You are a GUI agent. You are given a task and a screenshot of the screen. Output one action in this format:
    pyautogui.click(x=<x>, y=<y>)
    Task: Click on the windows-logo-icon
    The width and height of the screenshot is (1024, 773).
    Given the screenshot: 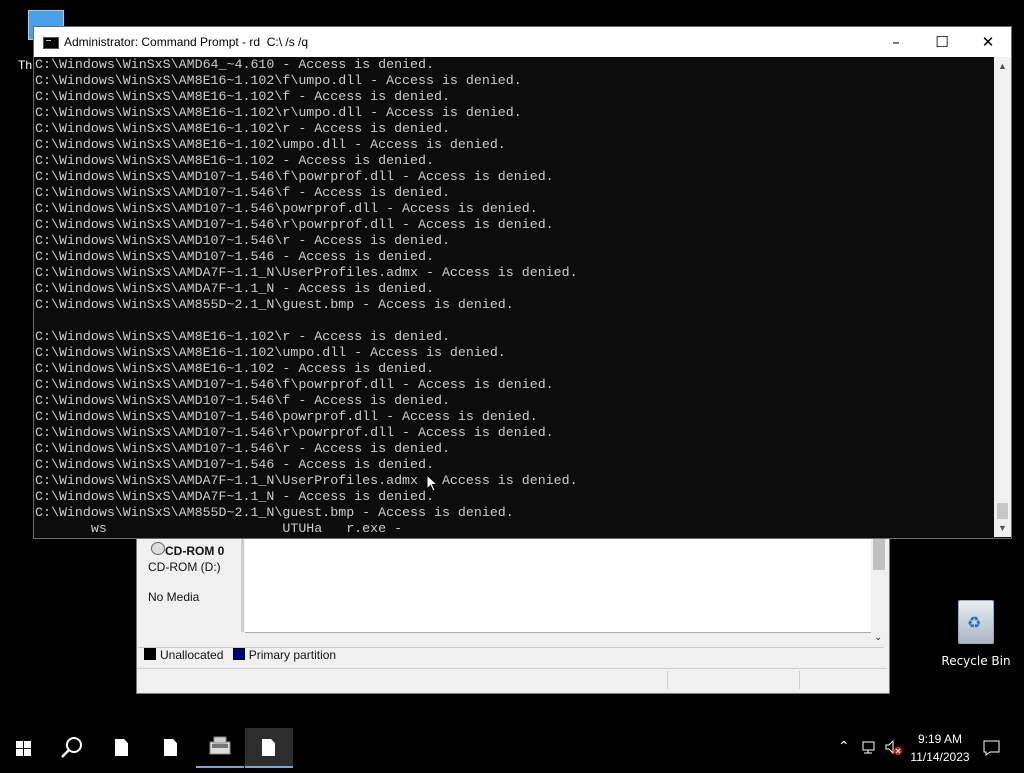 What is the action you would take?
    pyautogui.click(x=19, y=744)
    